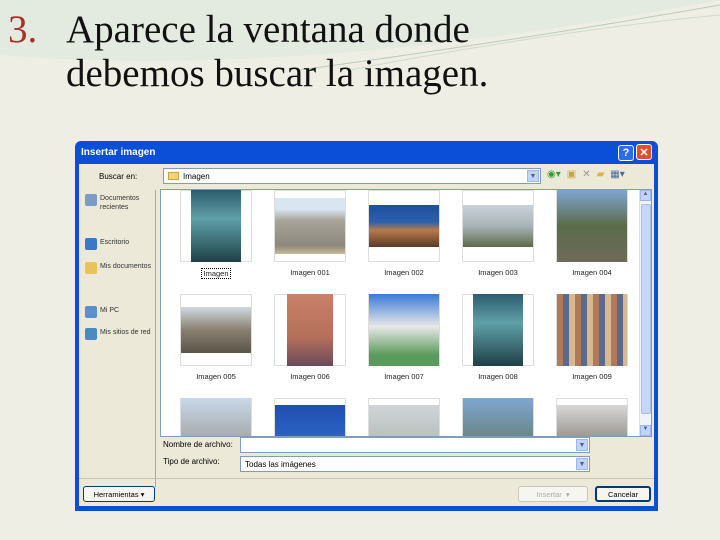  Describe the element at coordinates (404, 376) in the screenshot. I see `file-name: Imagen 007` at that location.